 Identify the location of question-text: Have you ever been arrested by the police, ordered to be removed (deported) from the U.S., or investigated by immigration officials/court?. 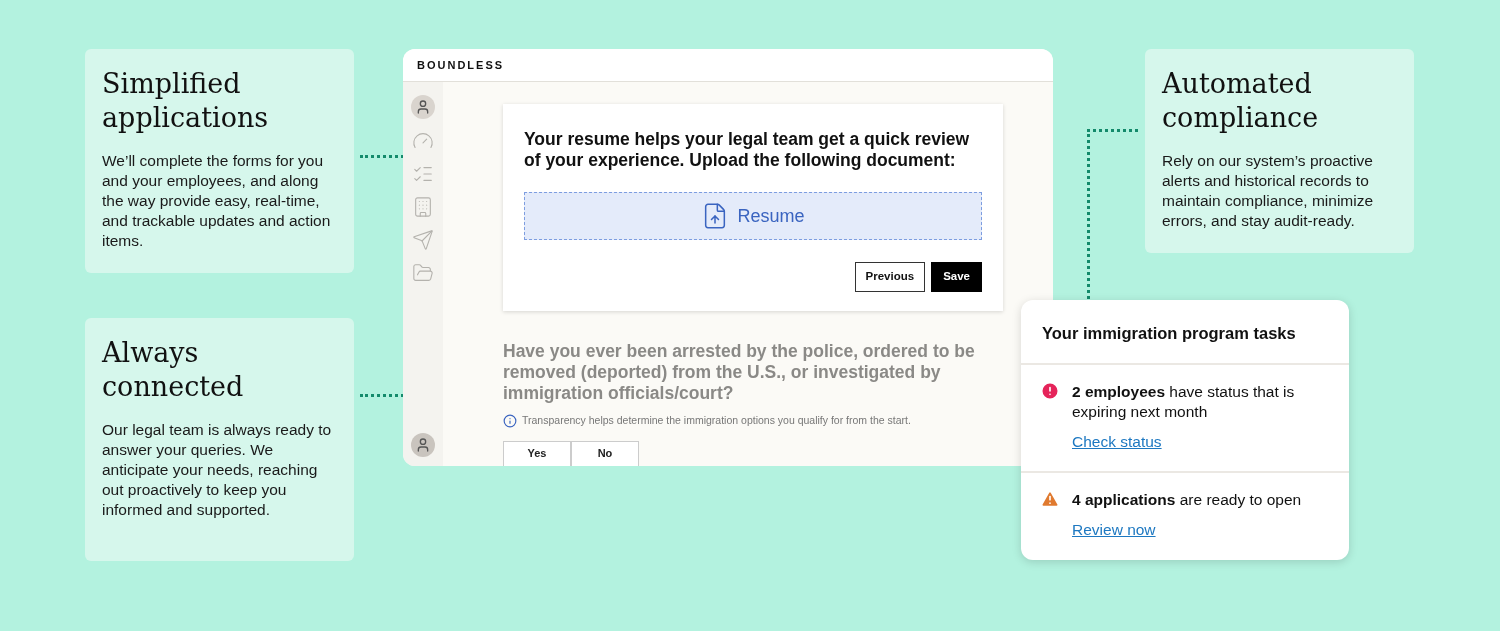
(739, 372).